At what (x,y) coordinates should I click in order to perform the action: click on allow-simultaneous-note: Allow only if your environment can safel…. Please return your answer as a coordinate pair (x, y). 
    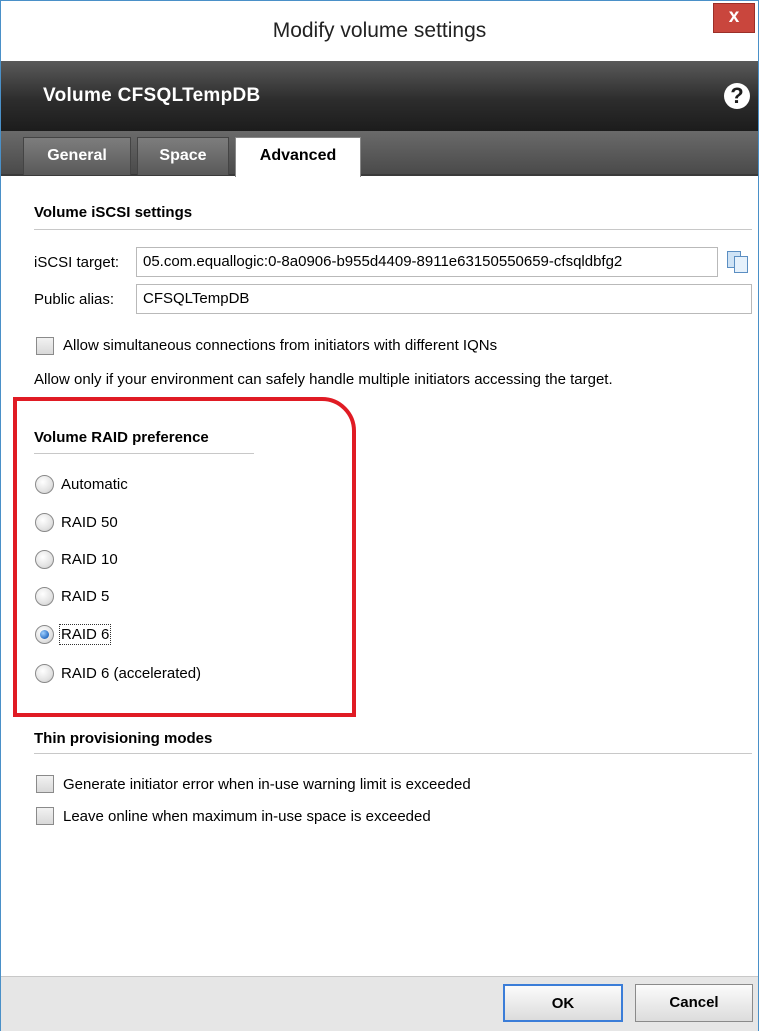
    Looking at the image, I should click on (323, 379).